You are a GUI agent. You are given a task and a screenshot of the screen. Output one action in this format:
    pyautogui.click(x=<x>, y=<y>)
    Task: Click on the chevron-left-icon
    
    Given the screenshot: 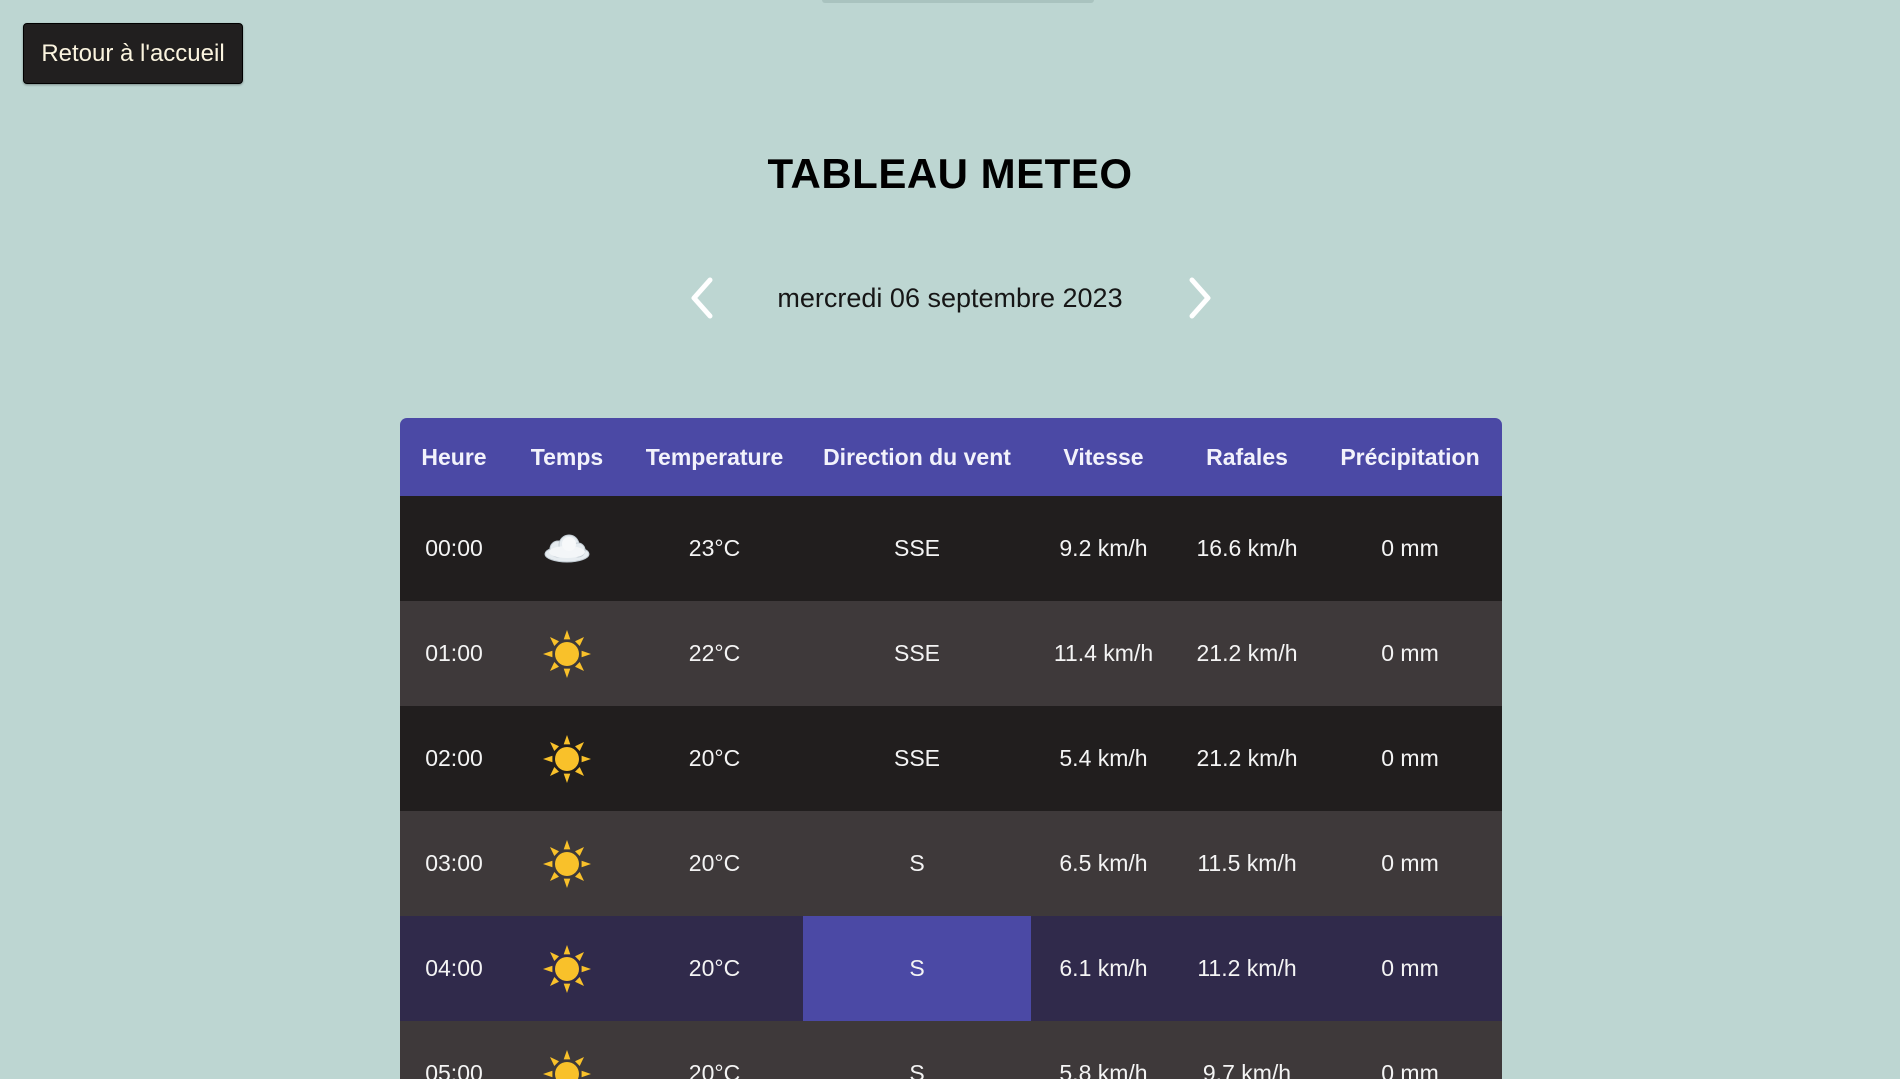 What is the action you would take?
    pyautogui.click(x=702, y=298)
    